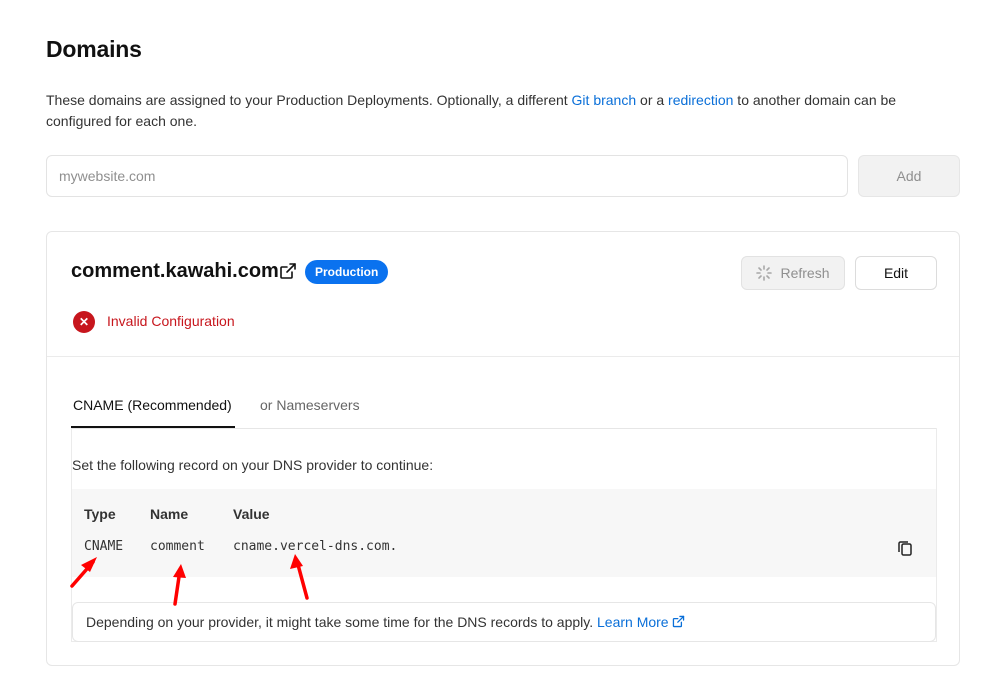  Describe the element at coordinates (604, 100) in the screenshot. I see `git-branch-link: Git branch` at that location.